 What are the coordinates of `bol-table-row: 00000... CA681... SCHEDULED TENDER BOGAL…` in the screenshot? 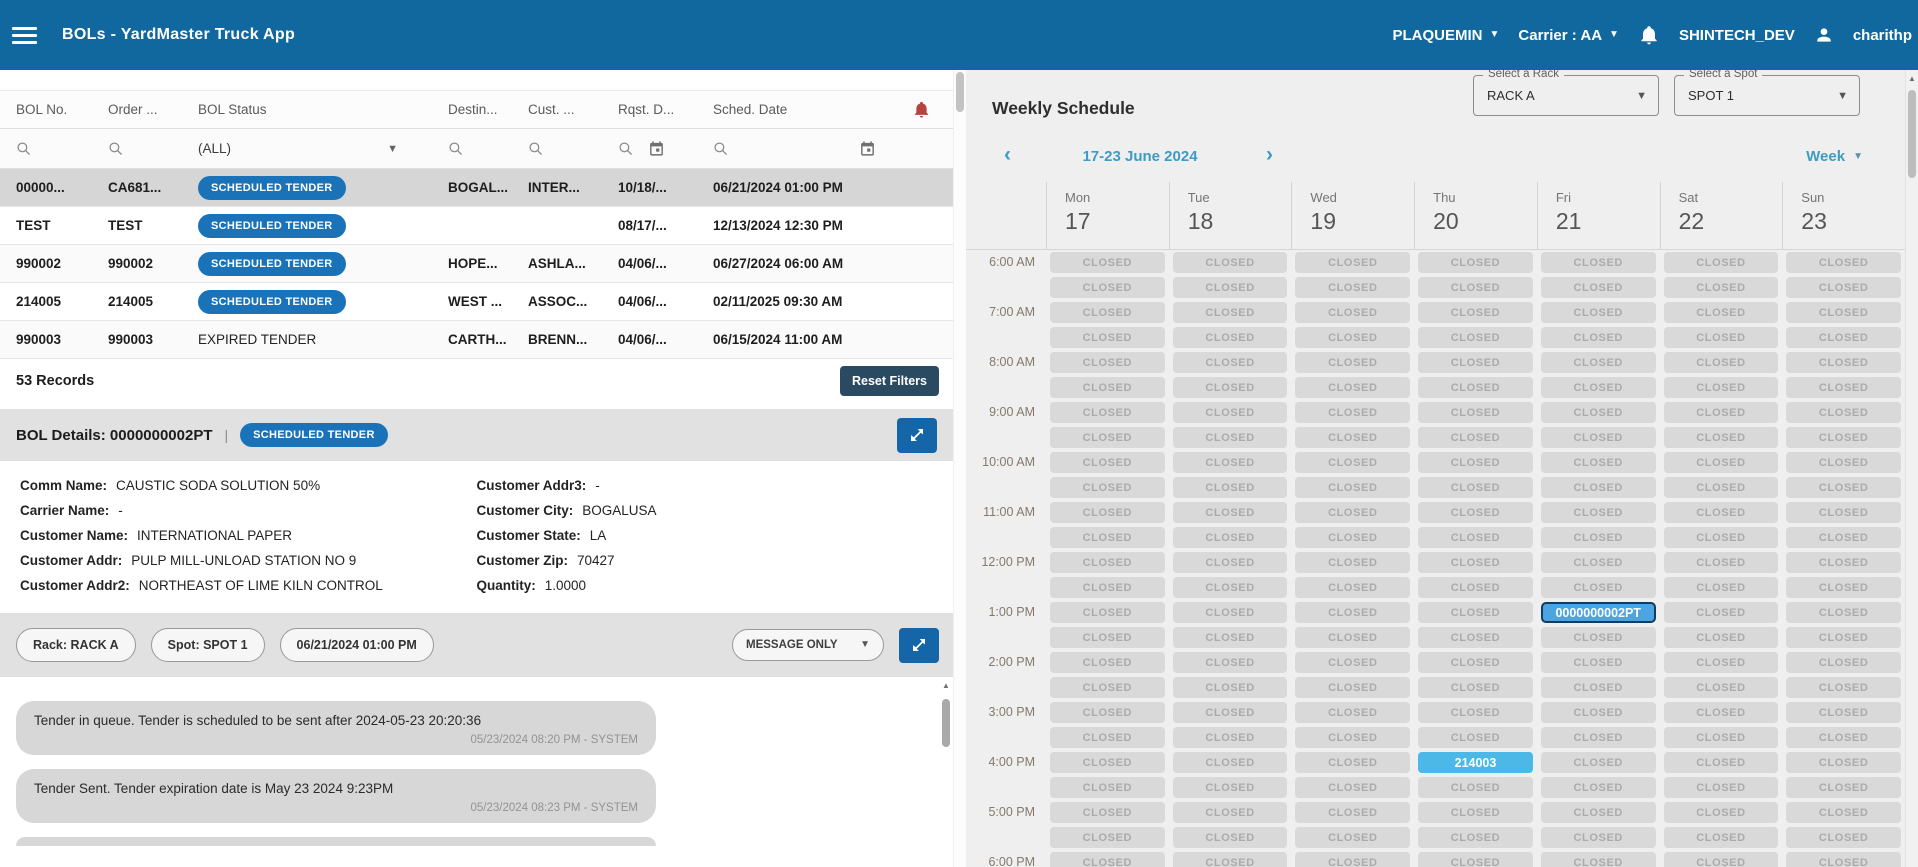 It's located at (476, 188).